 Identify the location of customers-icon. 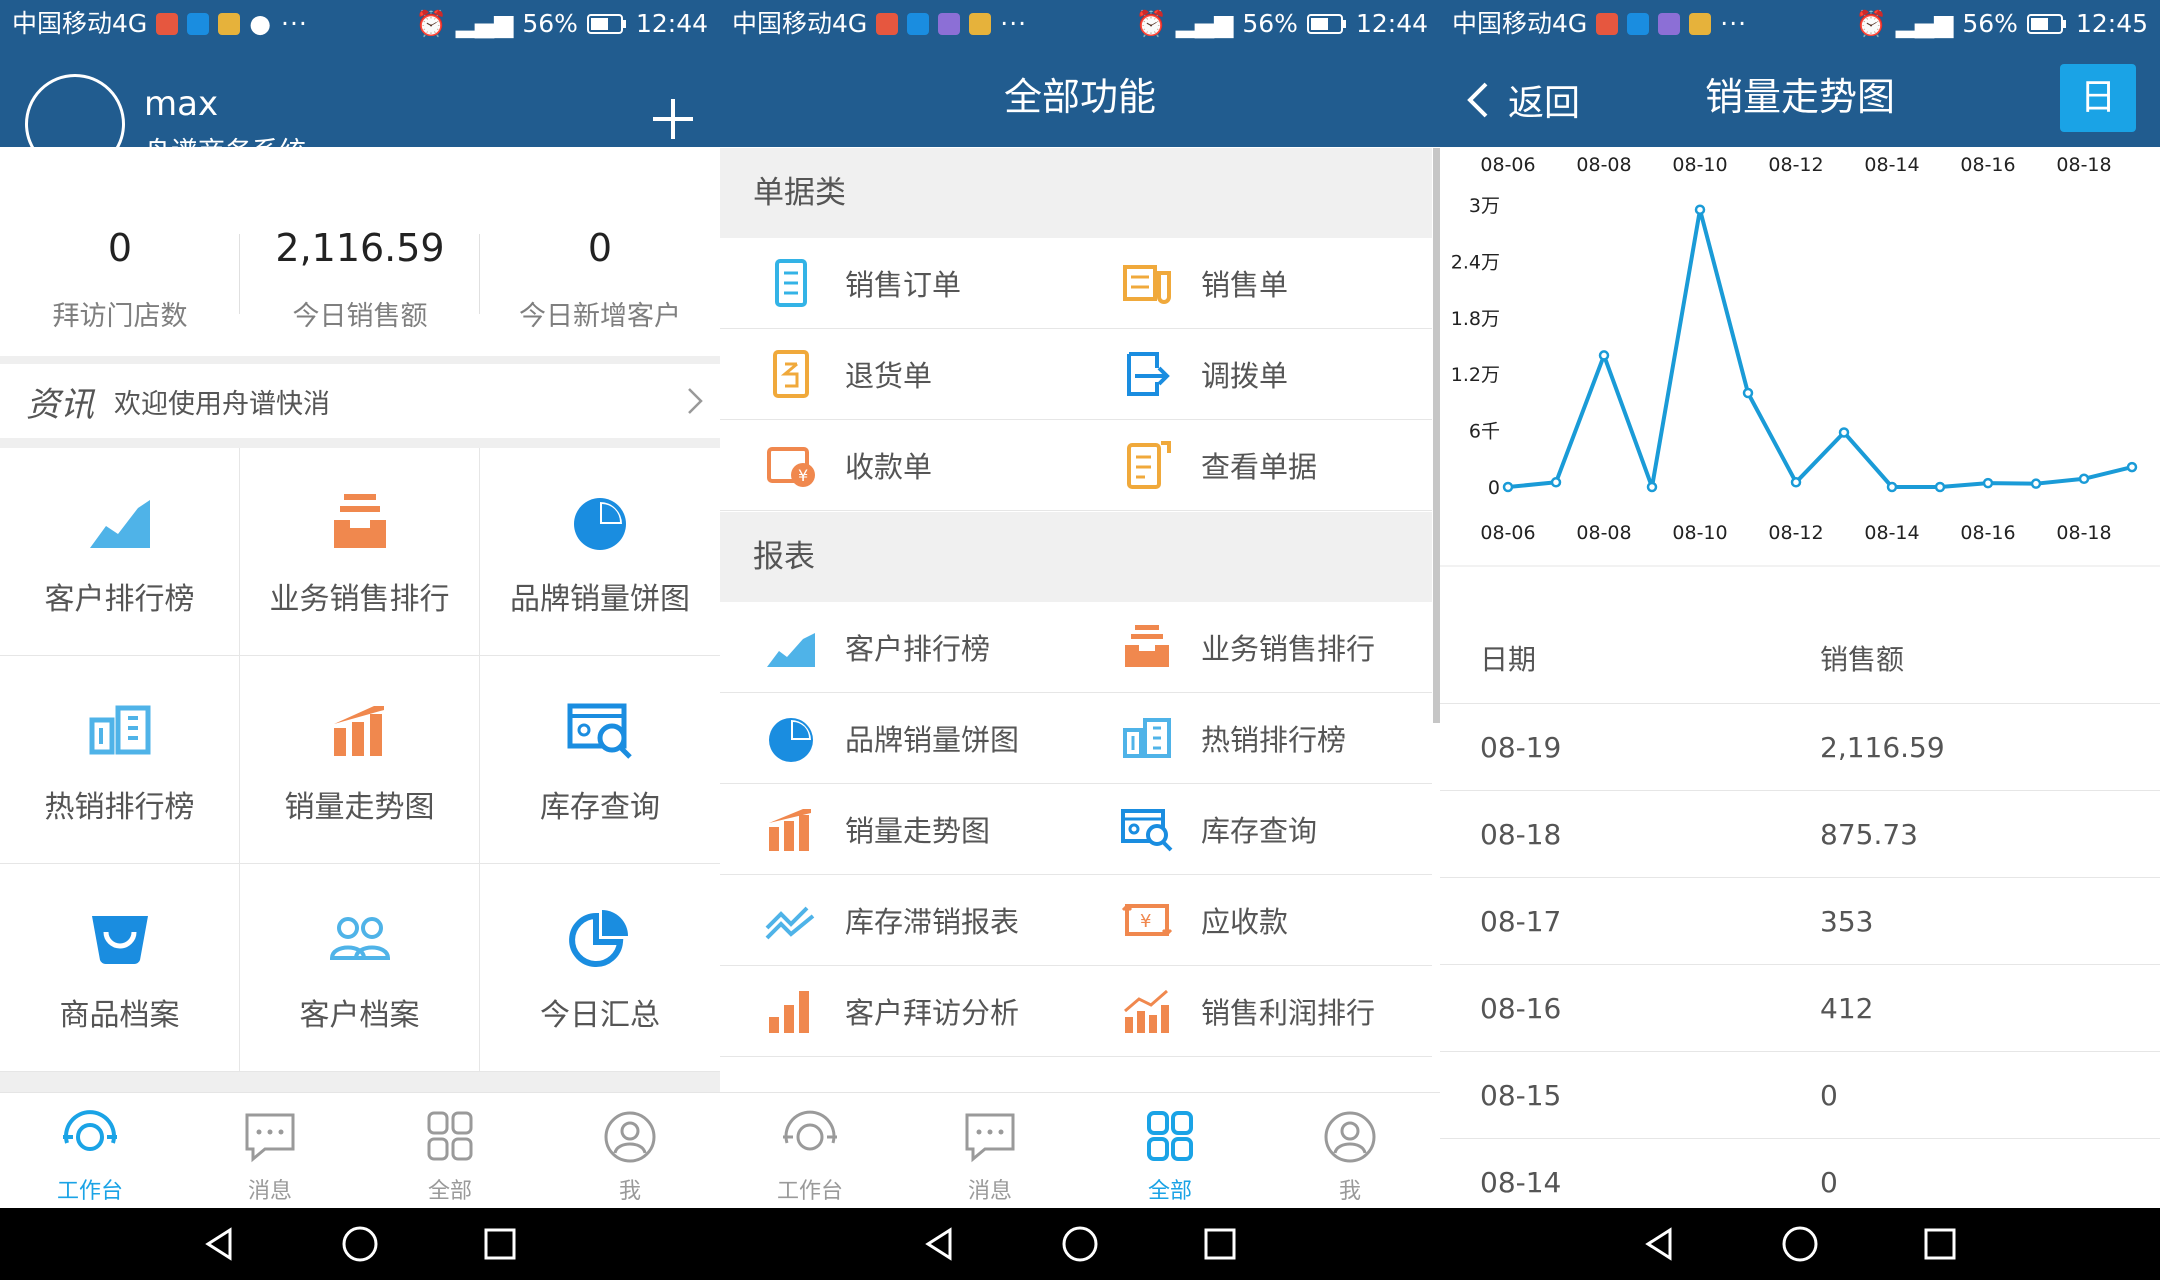
(359, 938).